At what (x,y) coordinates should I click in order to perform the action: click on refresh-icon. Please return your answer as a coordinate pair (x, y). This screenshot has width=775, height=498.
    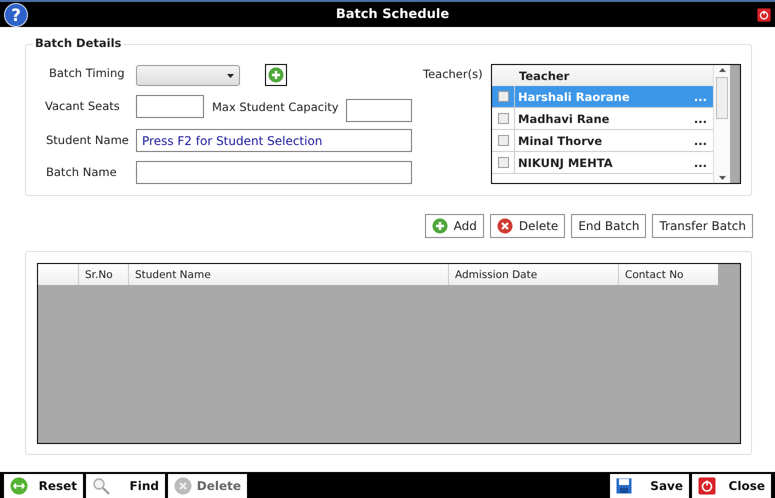
    Looking at the image, I should click on (19, 486).